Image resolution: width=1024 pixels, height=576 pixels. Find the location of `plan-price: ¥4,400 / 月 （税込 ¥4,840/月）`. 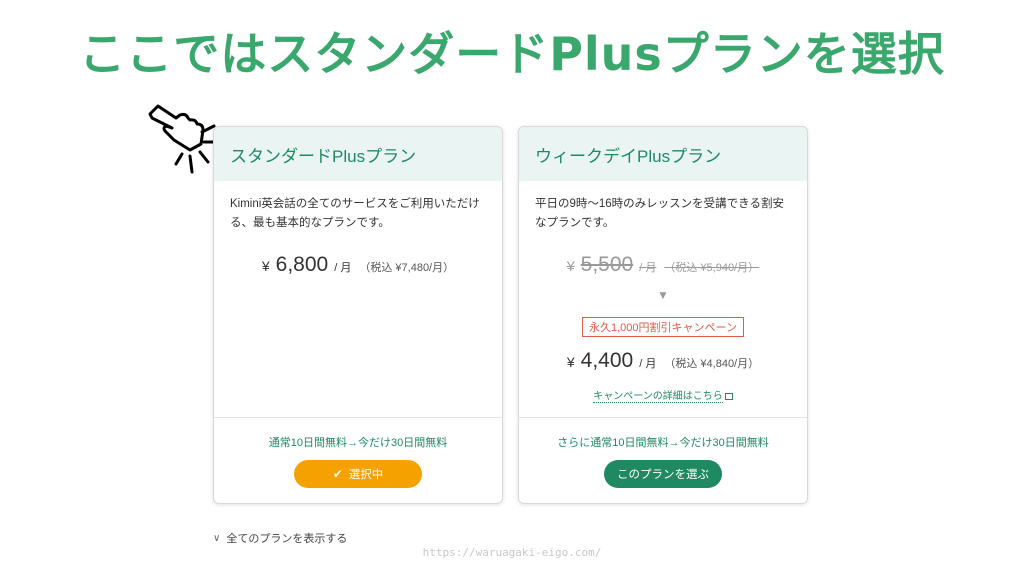

plan-price: ¥4,400 / 月 （税込 ¥4,840/月） is located at coordinates (663, 361).